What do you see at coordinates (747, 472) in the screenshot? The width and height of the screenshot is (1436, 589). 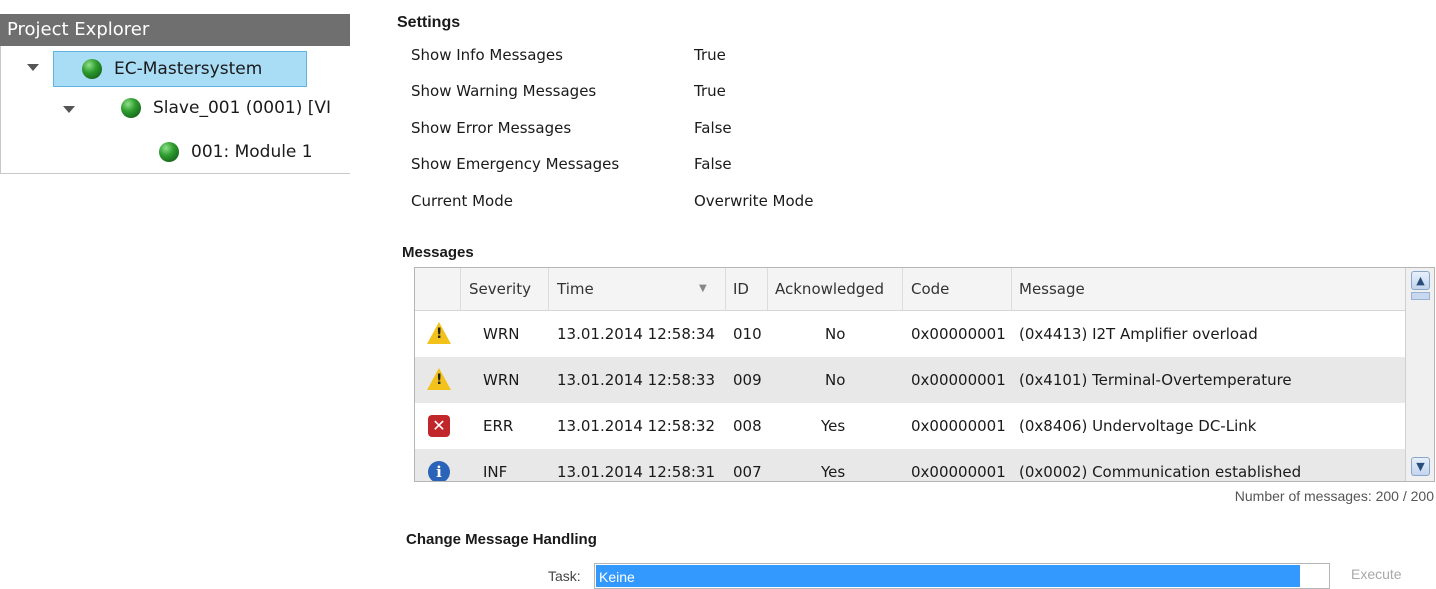 I see `cell-id: 007` at bounding box center [747, 472].